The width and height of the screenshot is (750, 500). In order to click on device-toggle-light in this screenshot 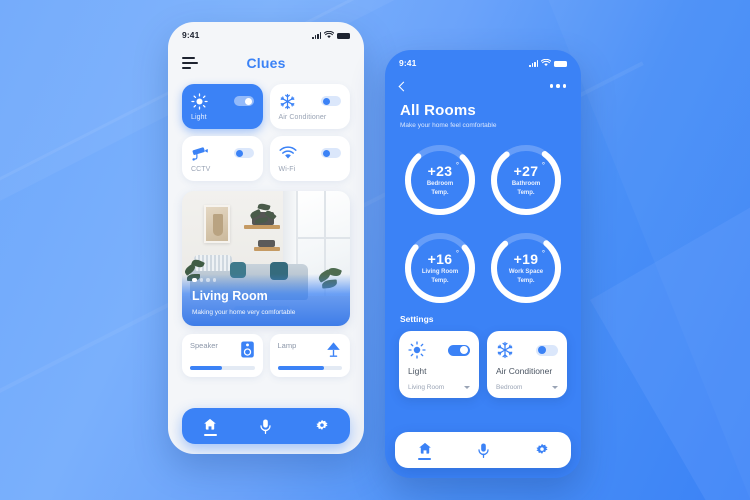, I will do `click(243, 101)`.